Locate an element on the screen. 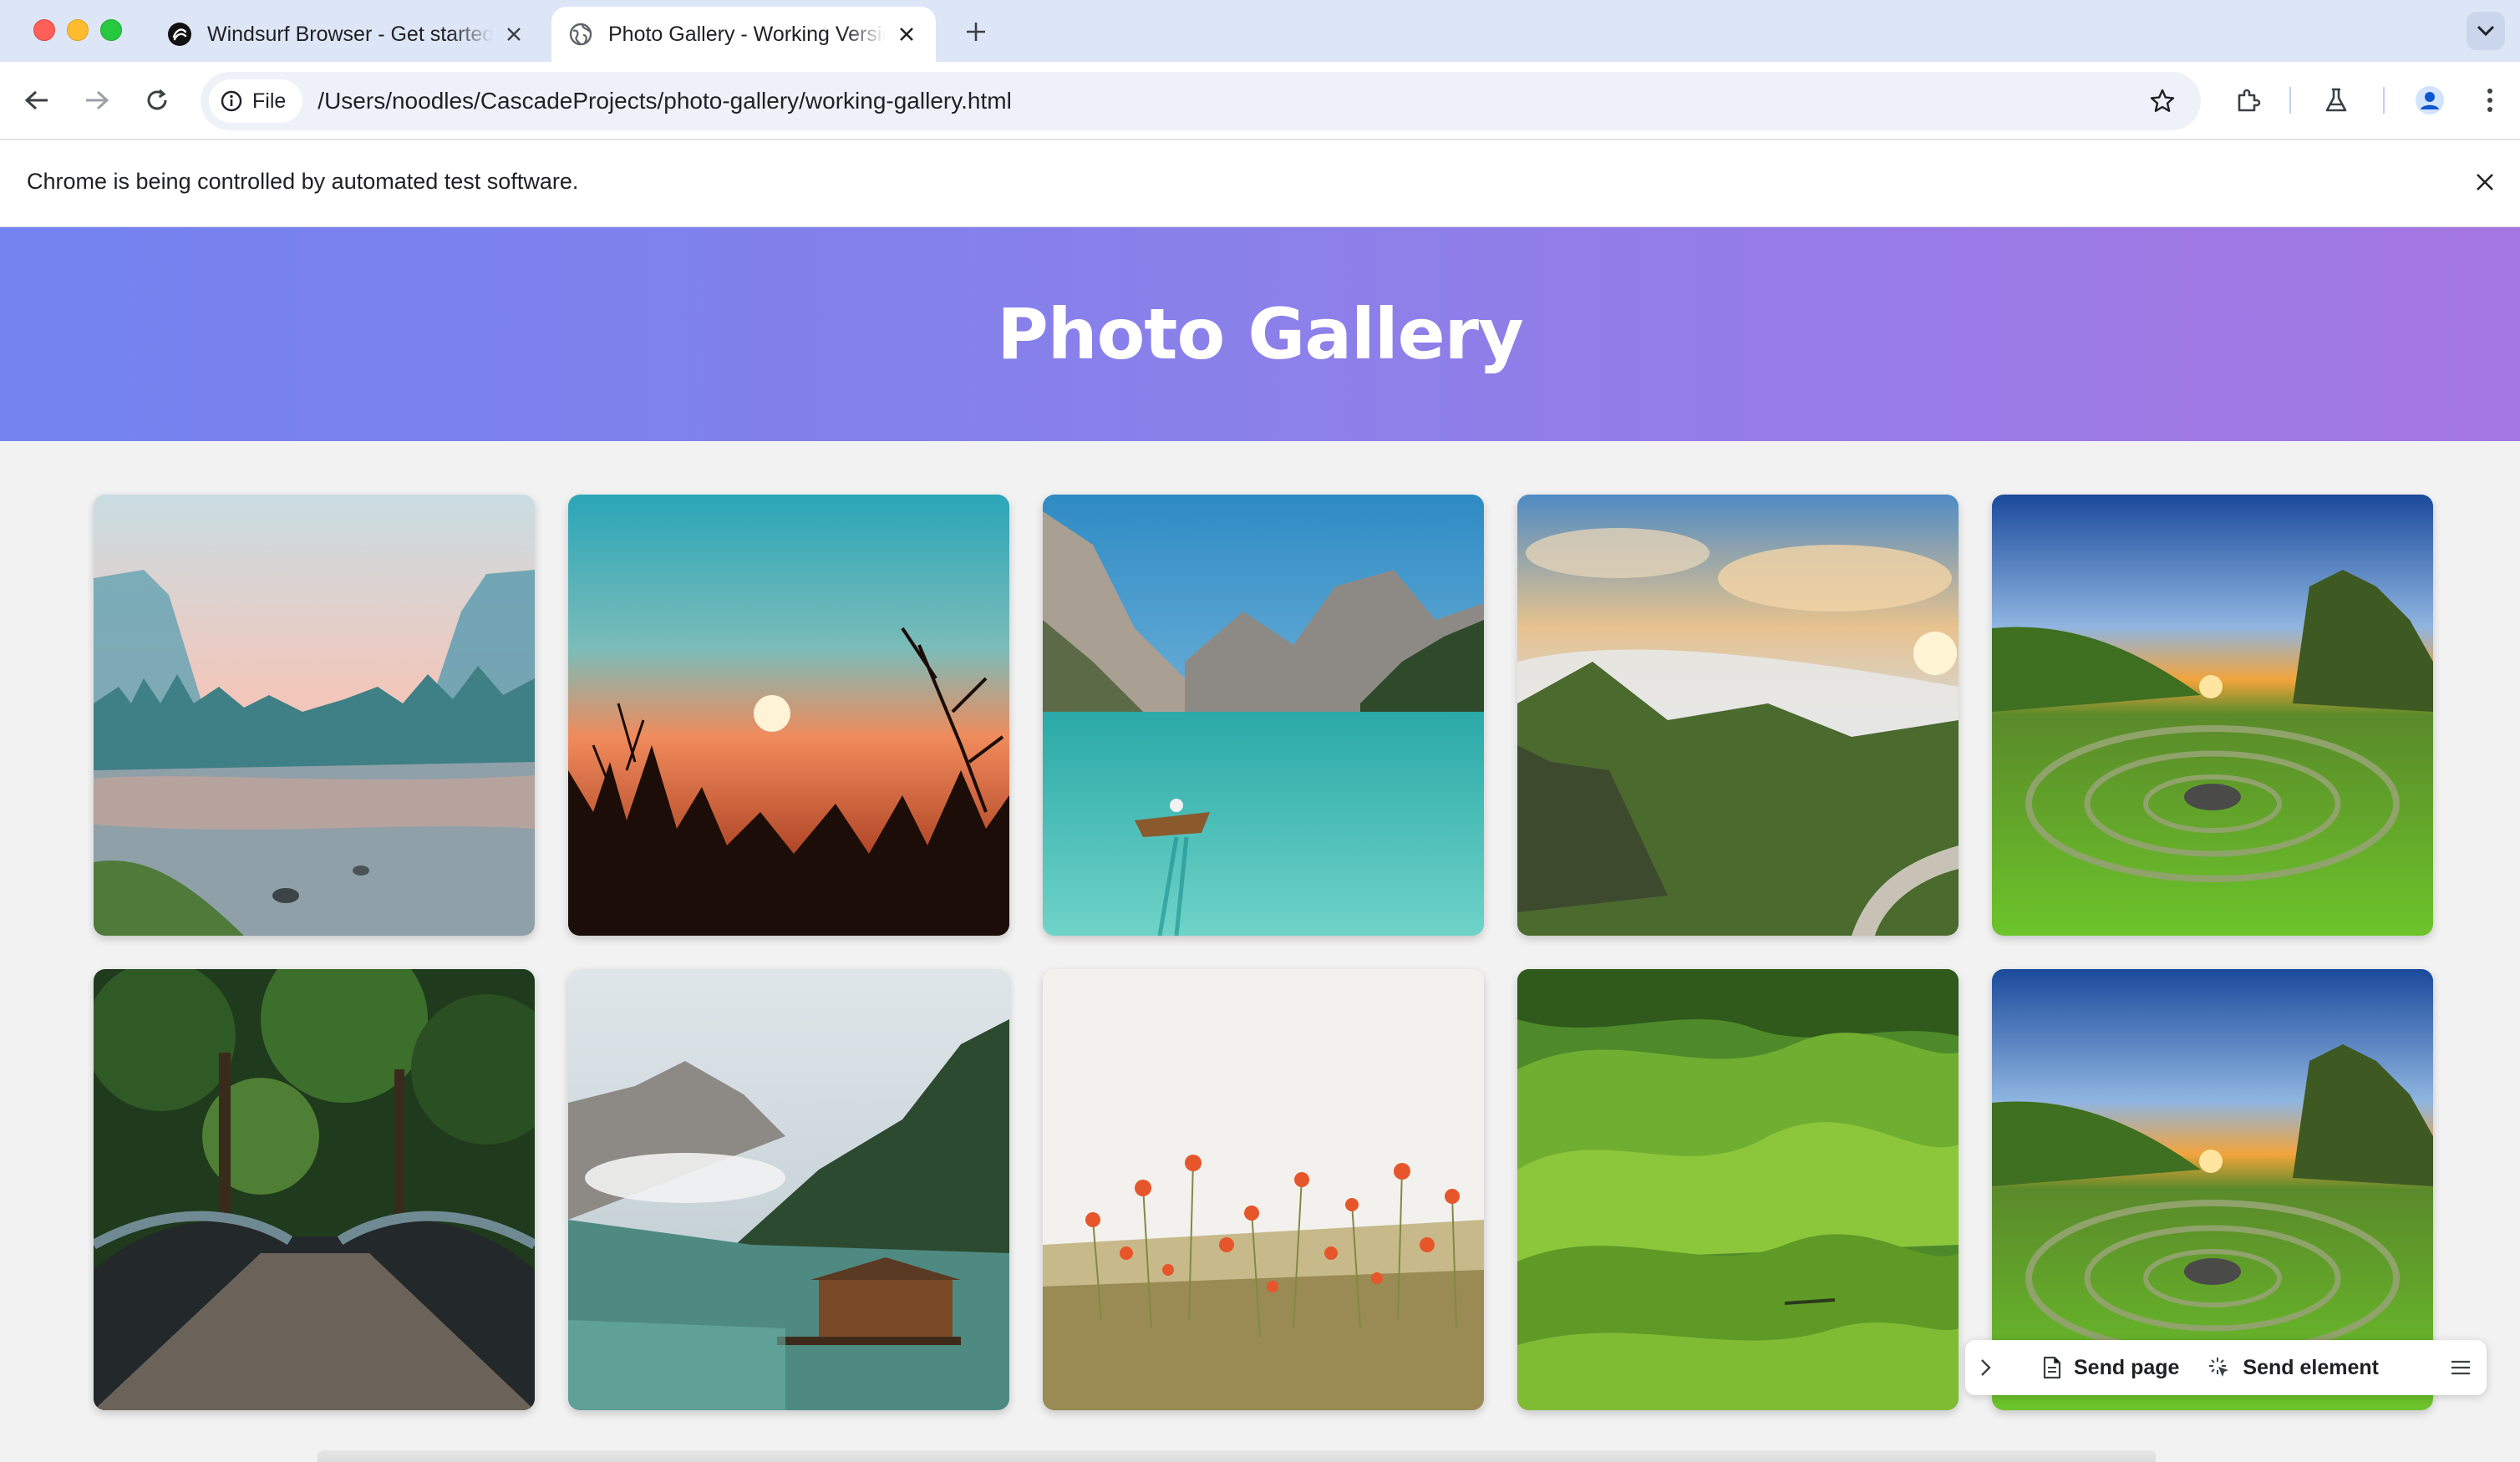  plus-icon is located at coordinates (976, 32).